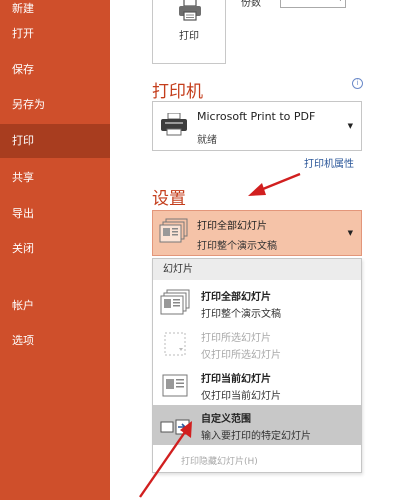 The width and height of the screenshot is (407, 500). What do you see at coordinates (55, 70) in the screenshot?
I see `nav-item-save: 保存` at bounding box center [55, 70].